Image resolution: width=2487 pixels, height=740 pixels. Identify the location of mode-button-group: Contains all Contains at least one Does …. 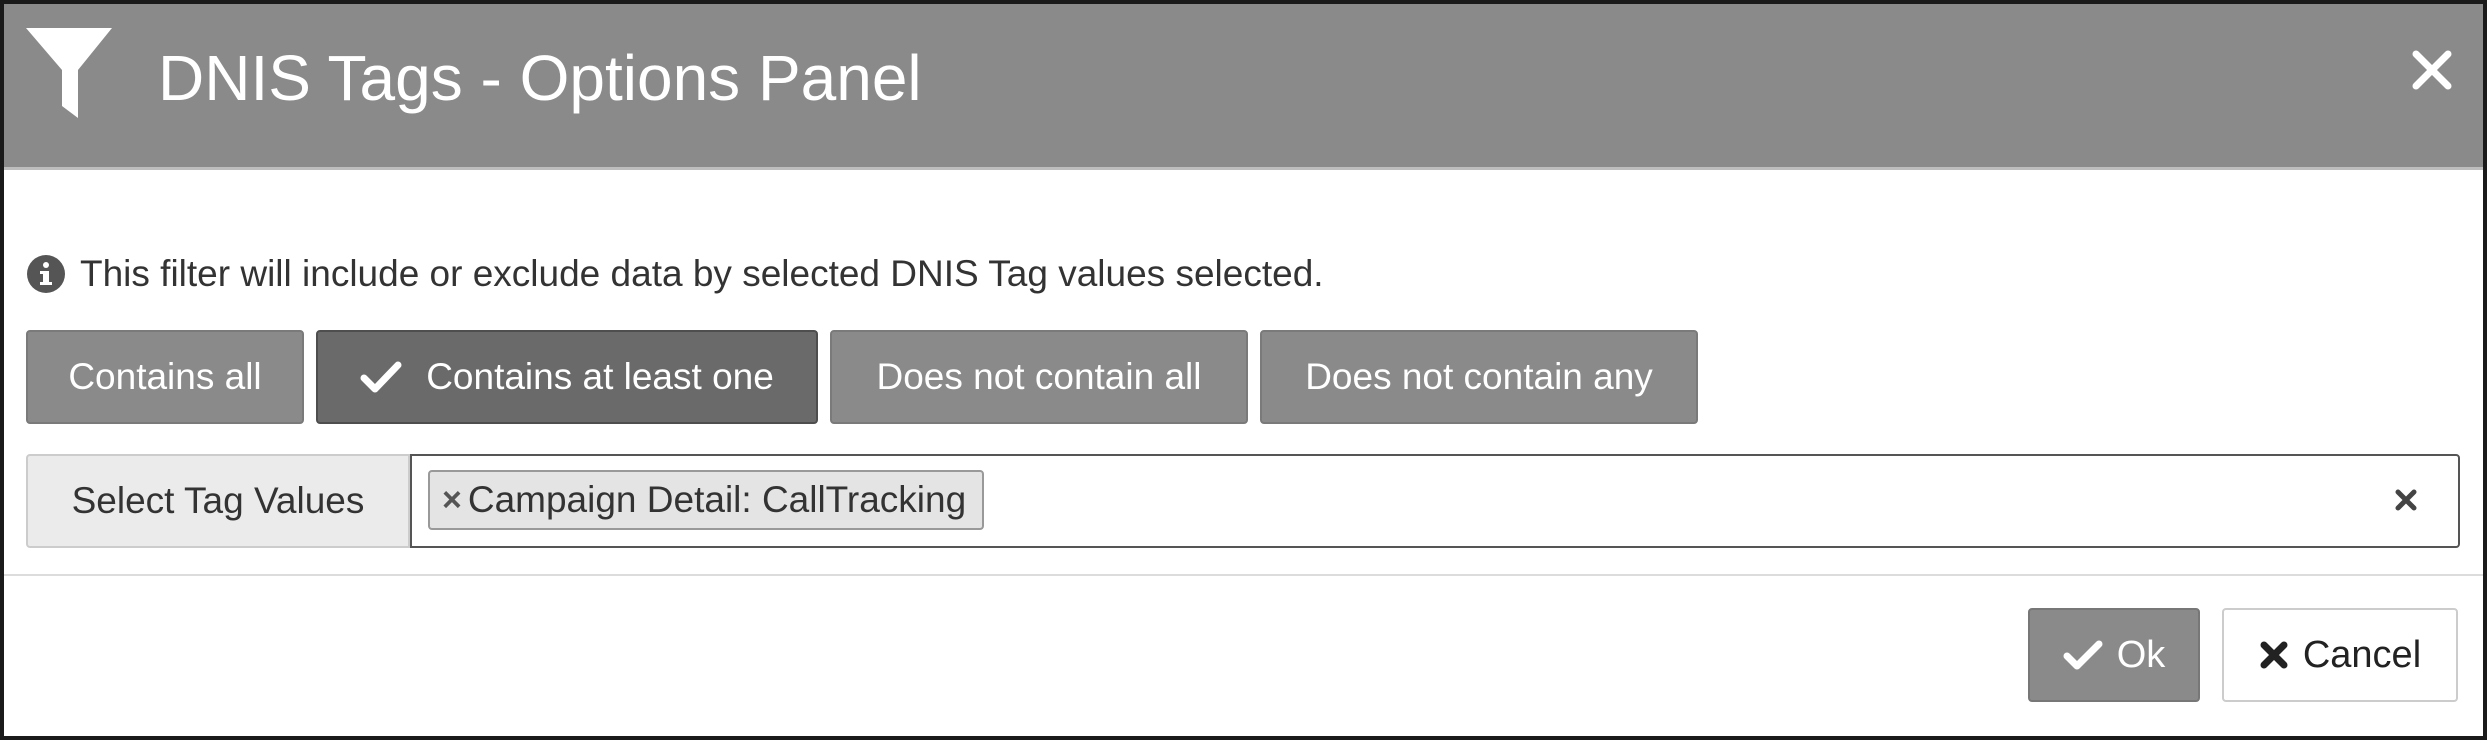
(862, 378).